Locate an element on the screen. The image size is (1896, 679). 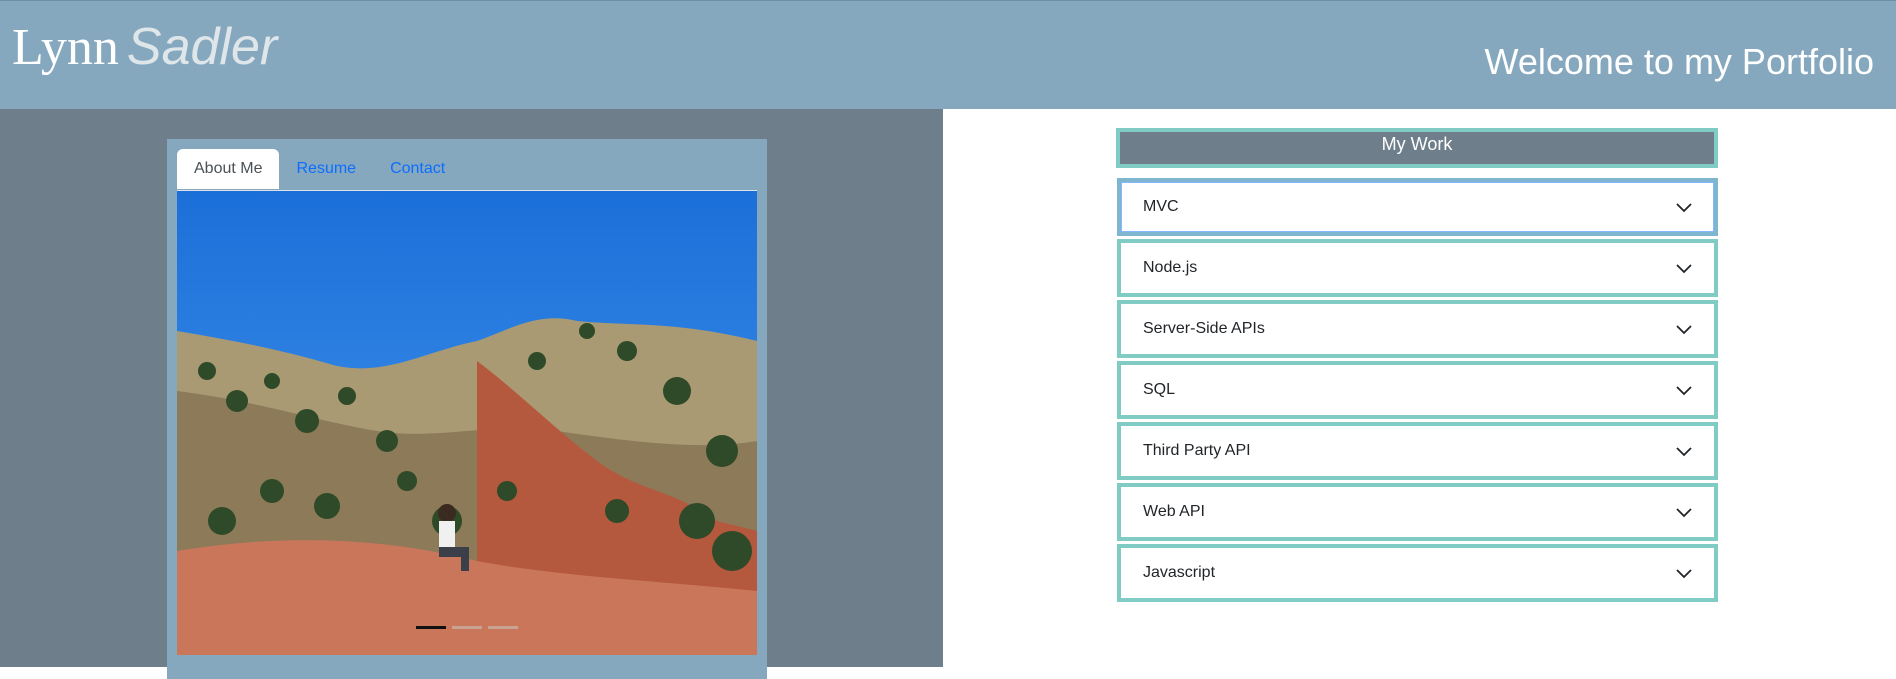
accordion-label: Javascript is located at coordinates (1179, 572).